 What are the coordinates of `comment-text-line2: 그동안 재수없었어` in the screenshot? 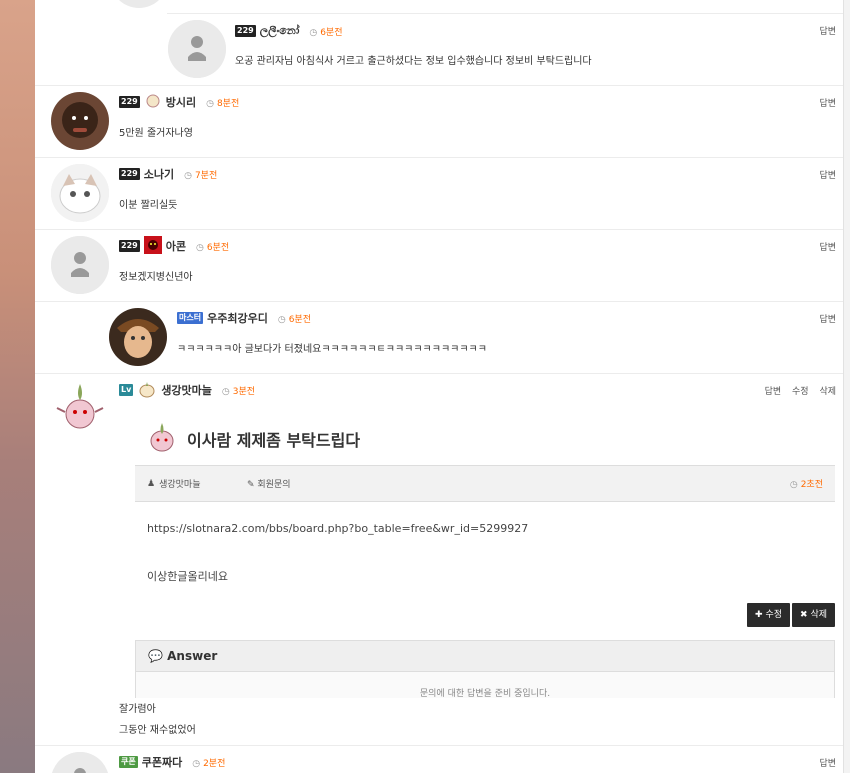 It's located at (157, 730).